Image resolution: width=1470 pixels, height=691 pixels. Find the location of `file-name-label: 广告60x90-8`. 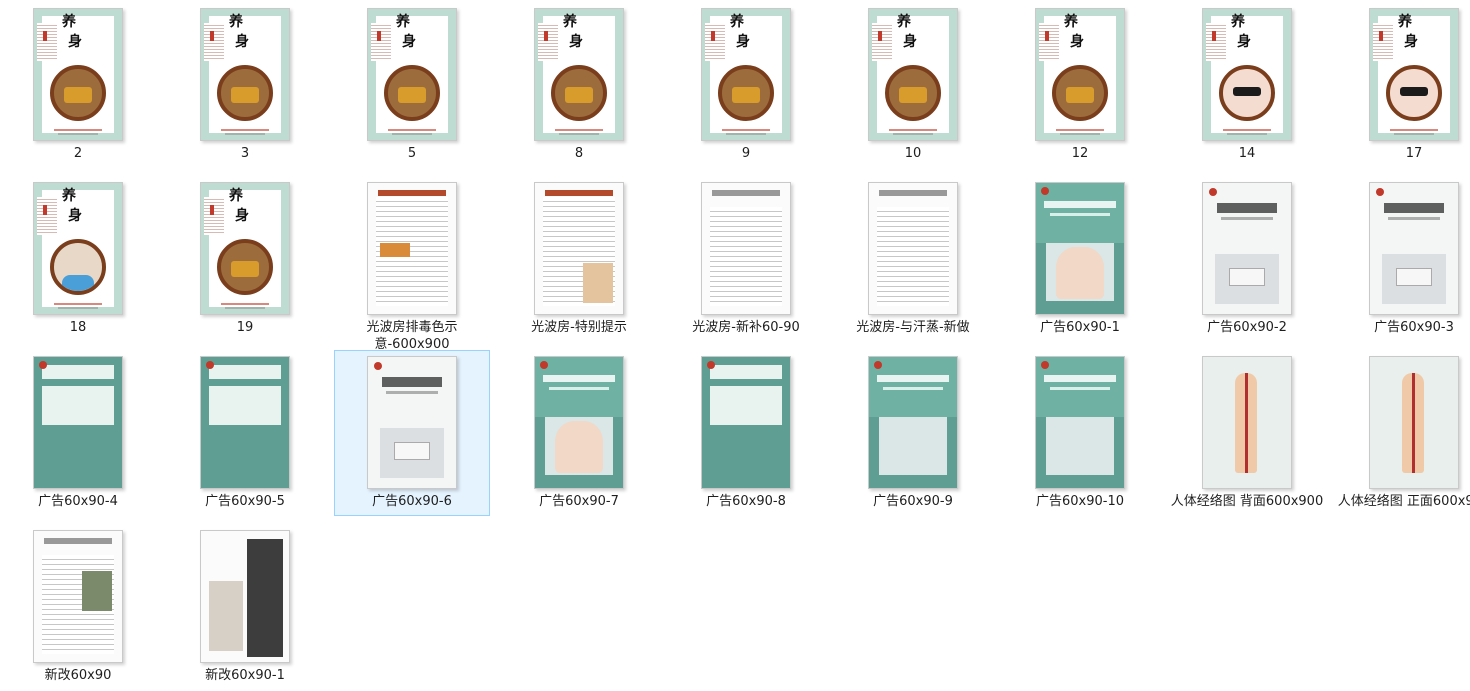

file-name-label: 广告60x90-8 is located at coordinates (746, 501).